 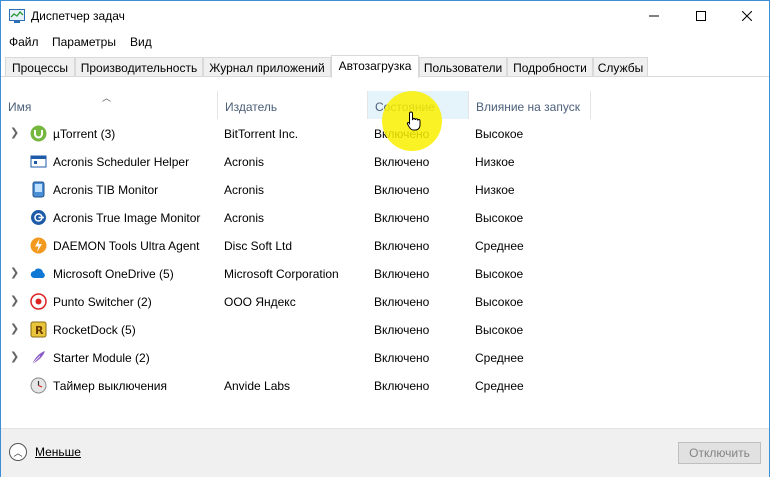 What do you see at coordinates (78, 16) in the screenshot?
I see `window-title: Диспетчер задач` at bounding box center [78, 16].